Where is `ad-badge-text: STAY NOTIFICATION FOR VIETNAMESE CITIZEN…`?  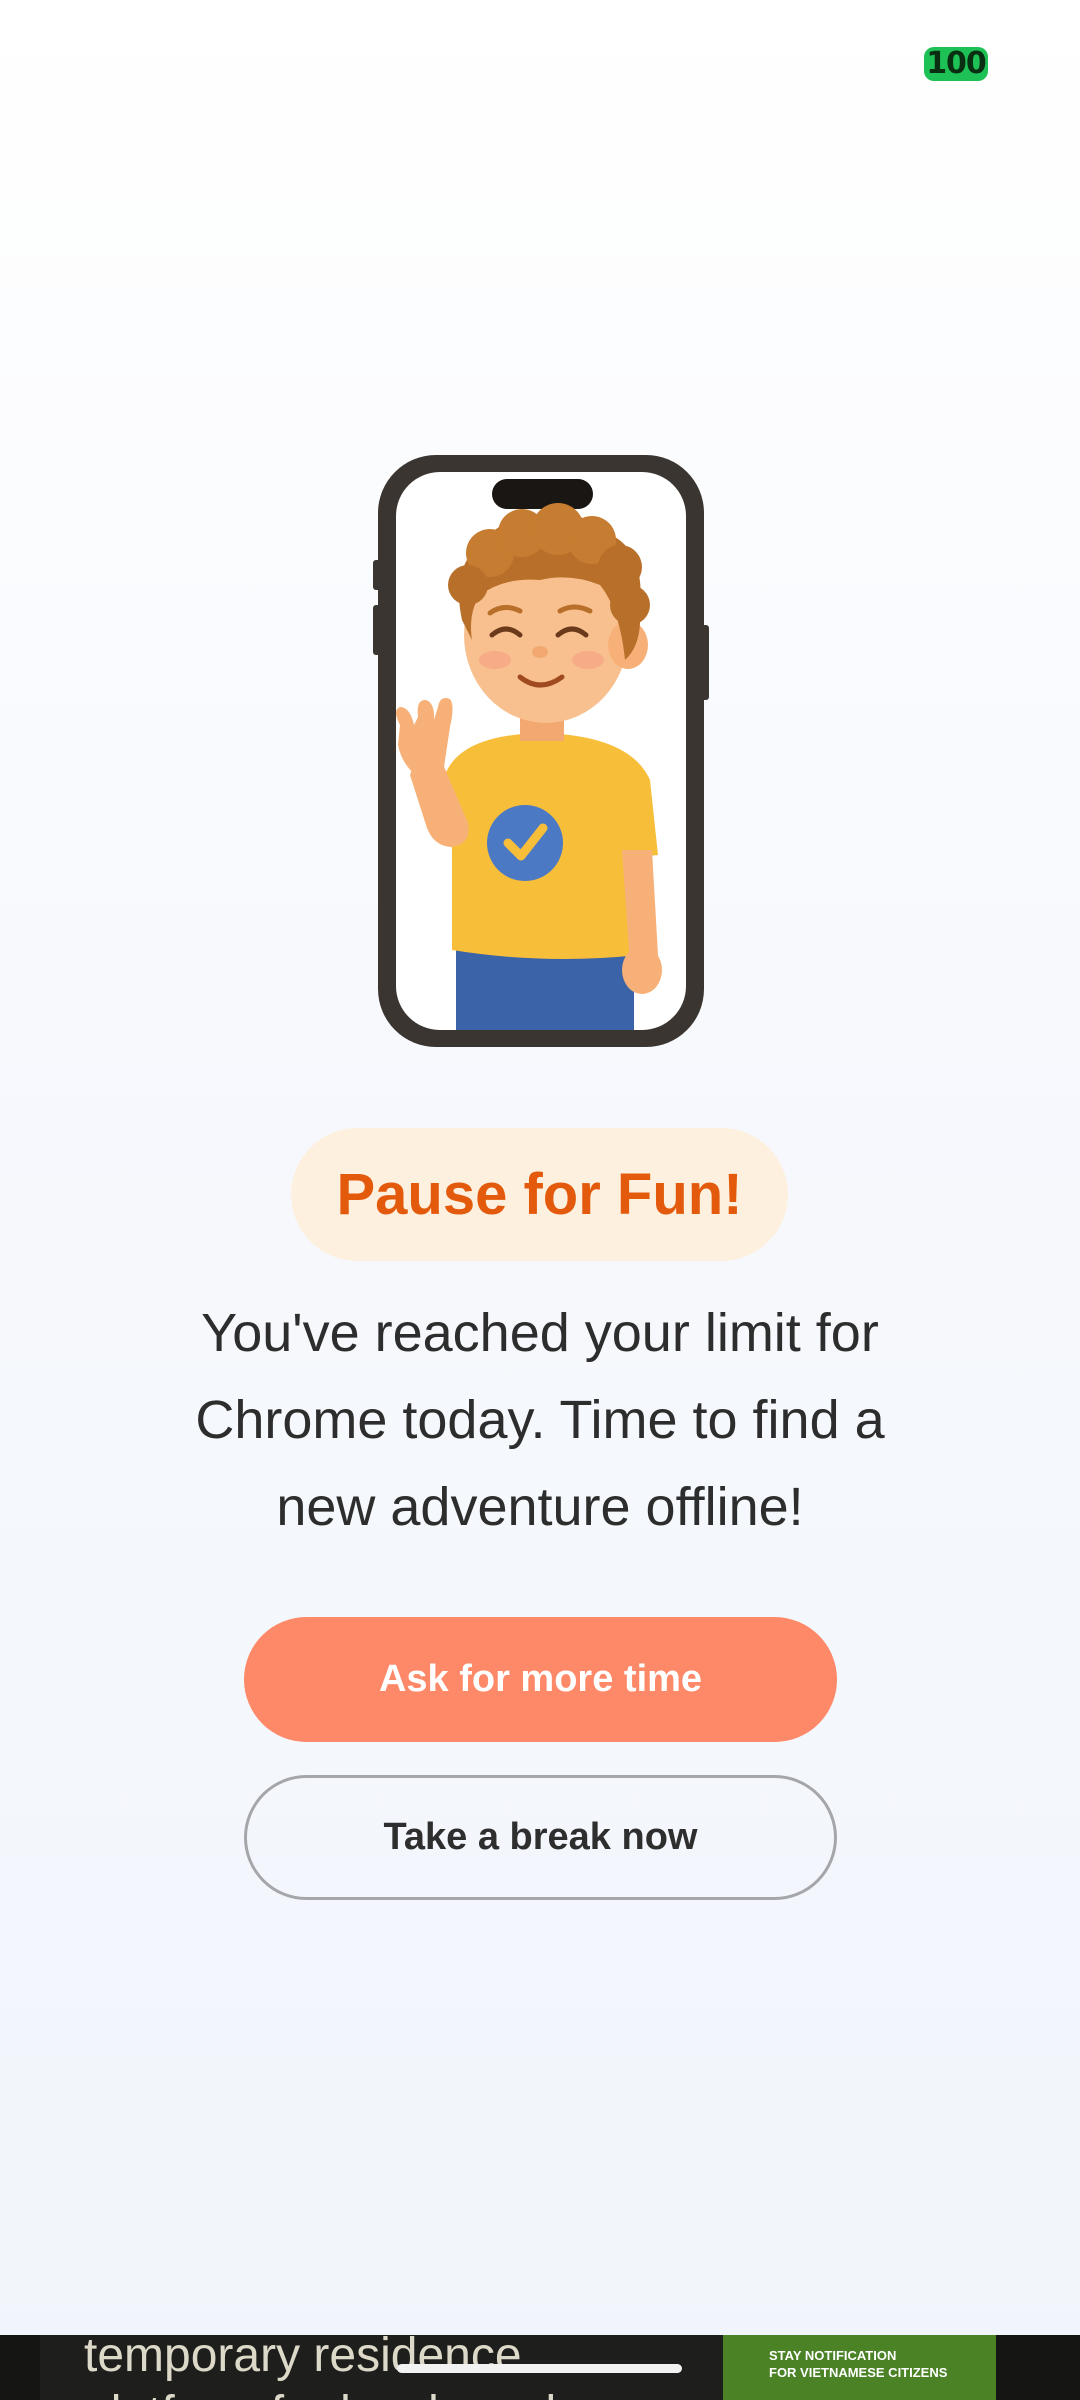
ad-badge-text: STAY NOTIFICATION FOR VIETNAMESE CITIZEN… is located at coordinates (858, 2364).